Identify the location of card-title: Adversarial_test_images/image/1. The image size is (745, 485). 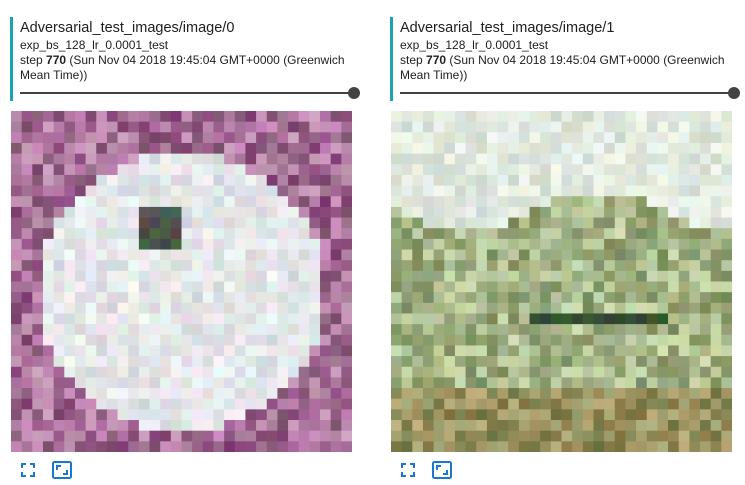
(507, 28).